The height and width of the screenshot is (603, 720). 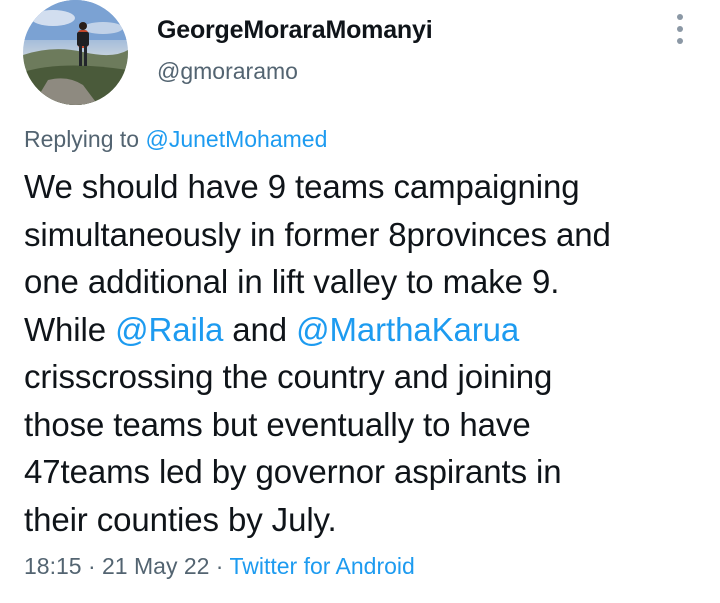 What do you see at coordinates (236, 139) in the screenshot?
I see `reply-mention-link: @JunetMohamed` at bounding box center [236, 139].